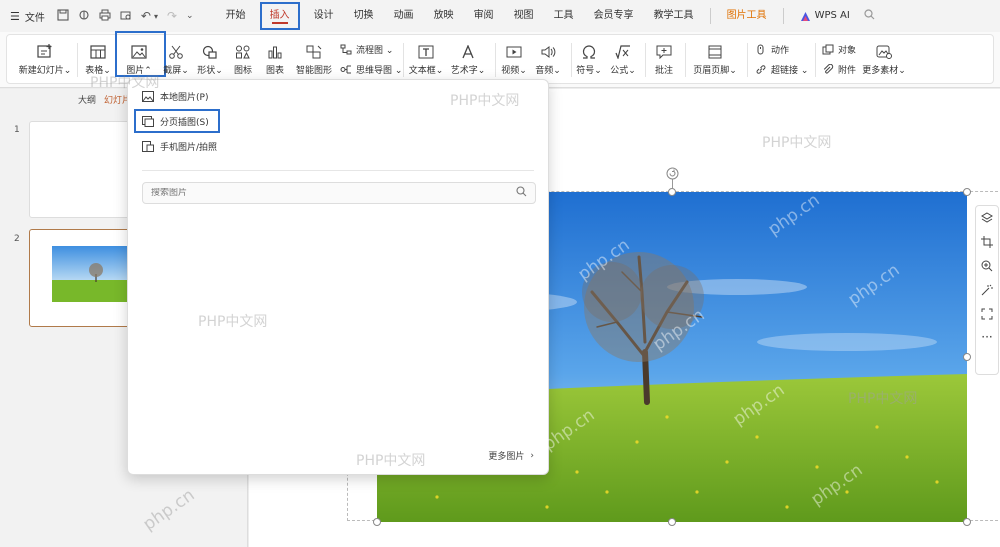 The height and width of the screenshot is (547, 1000). Describe the element at coordinates (986, 337) in the screenshot. I see `more-icon: ···` at that location.